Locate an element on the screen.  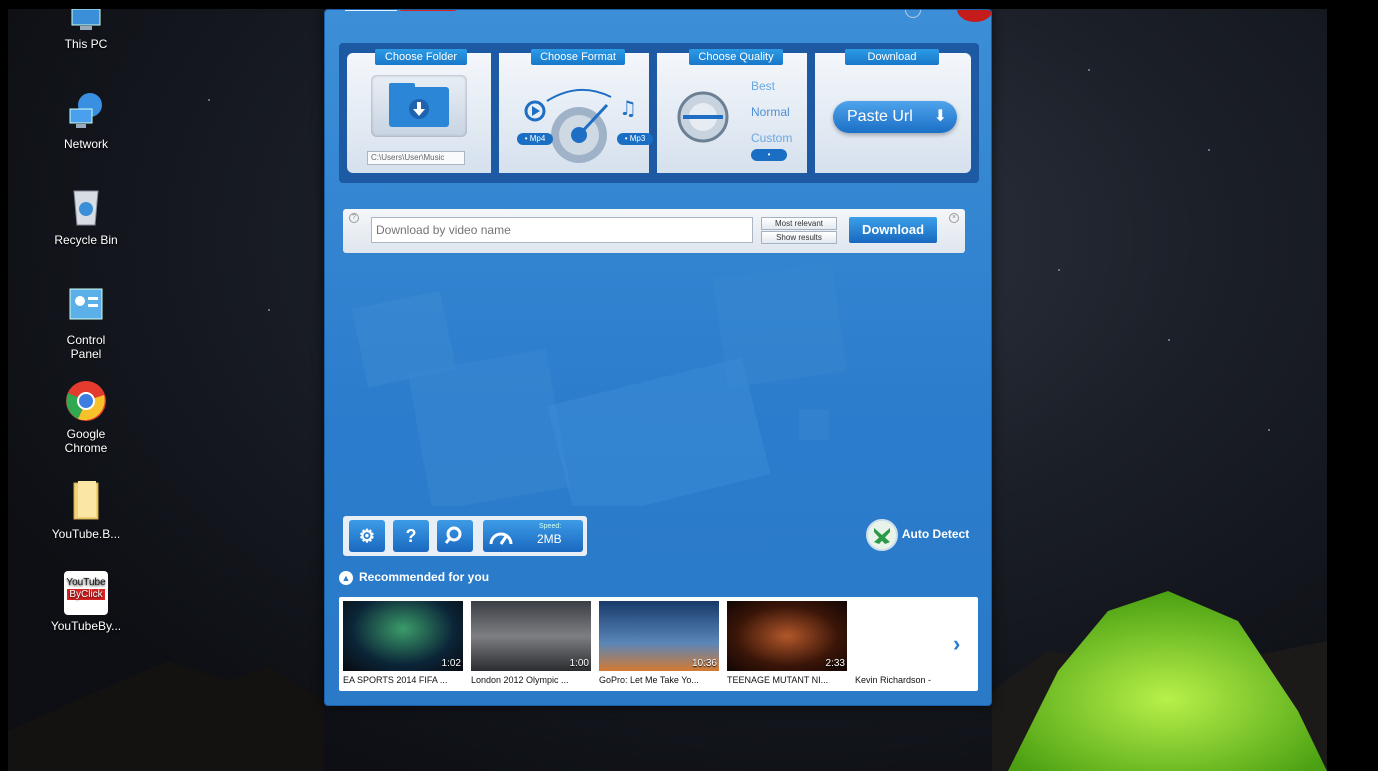
desktop-icon-recycle-bin: Recycle Bin is located at coordinates (86, 216).